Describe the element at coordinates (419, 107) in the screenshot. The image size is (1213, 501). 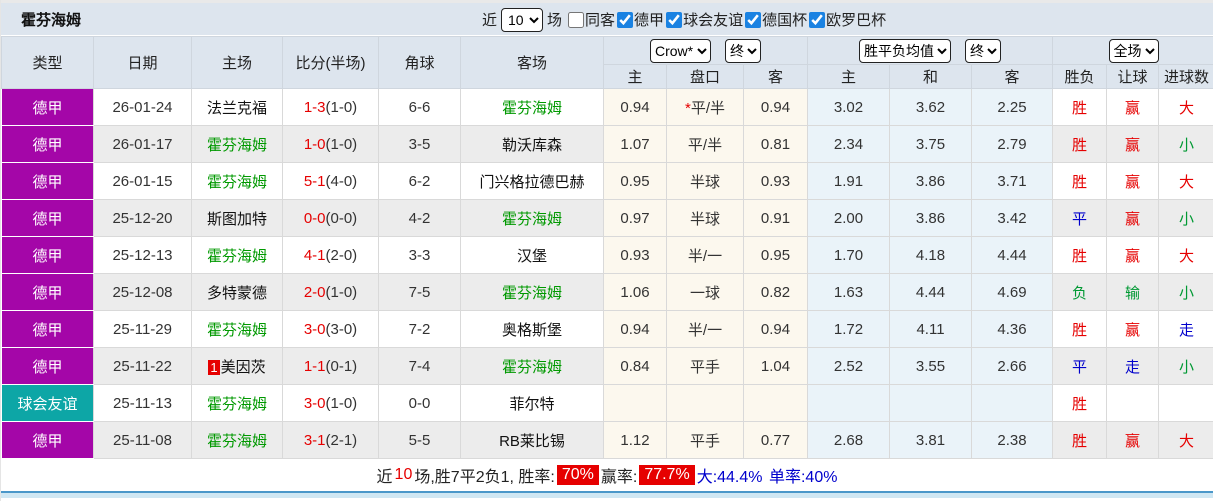
I see `corners-cell: 6-6` at that location.